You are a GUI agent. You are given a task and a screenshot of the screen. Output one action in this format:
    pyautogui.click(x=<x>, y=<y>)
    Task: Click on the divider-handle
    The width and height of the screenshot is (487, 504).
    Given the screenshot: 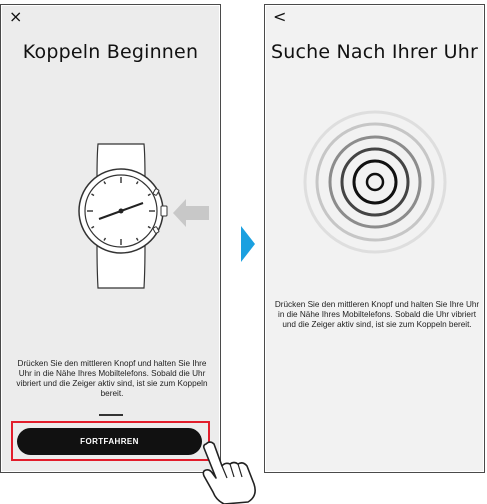 What is the action you would take?
    pyautogui.click(x=111, y=415)
    